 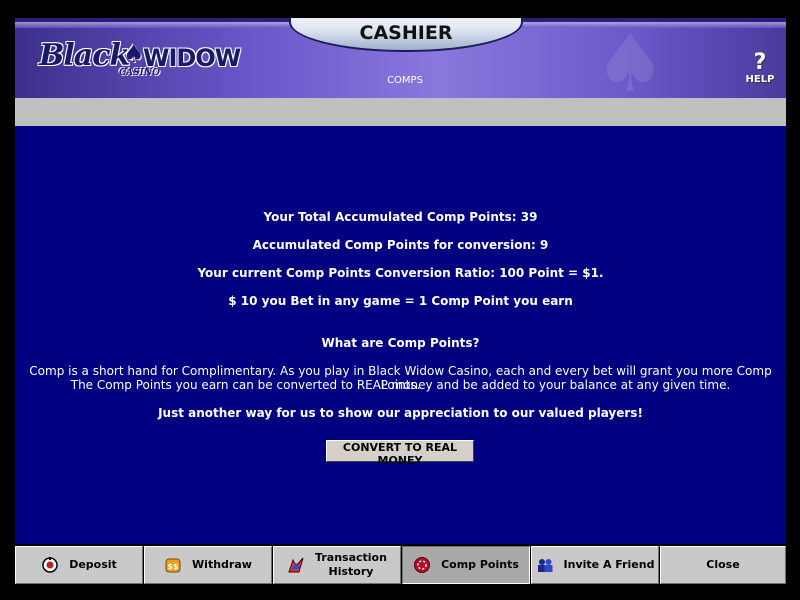 I want to click on transaction-history-icon, so click(x=296, y=565).